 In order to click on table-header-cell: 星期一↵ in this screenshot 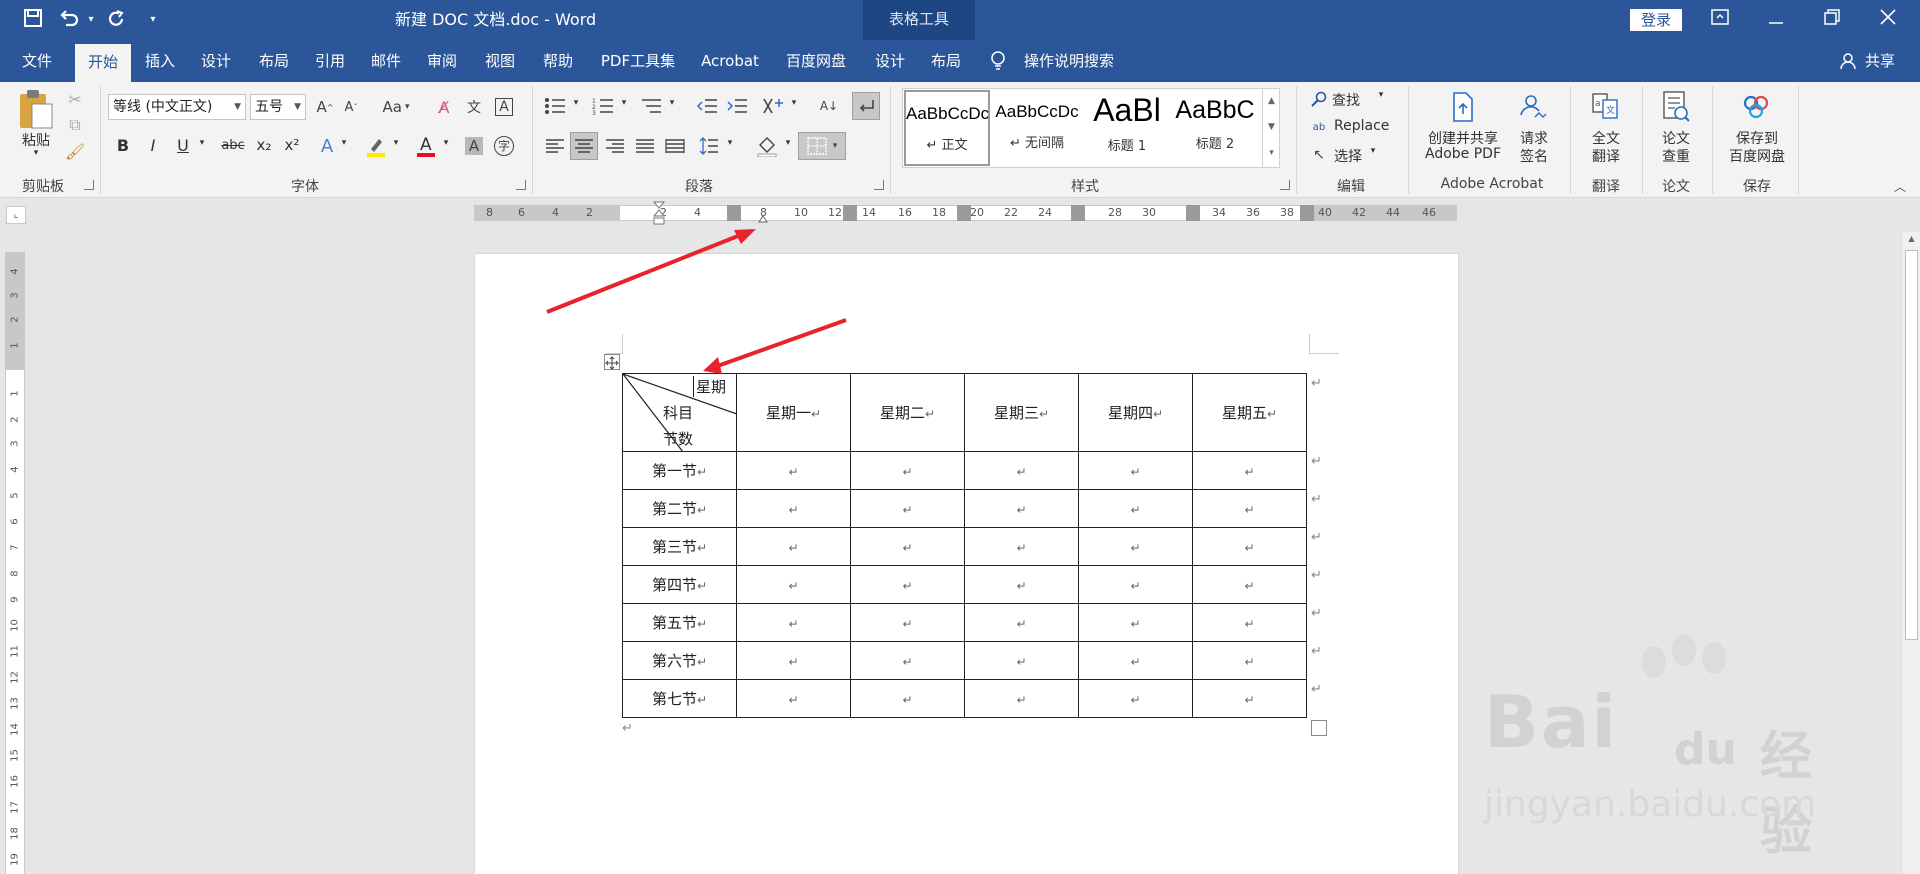, I will do `click(793, 412)`.